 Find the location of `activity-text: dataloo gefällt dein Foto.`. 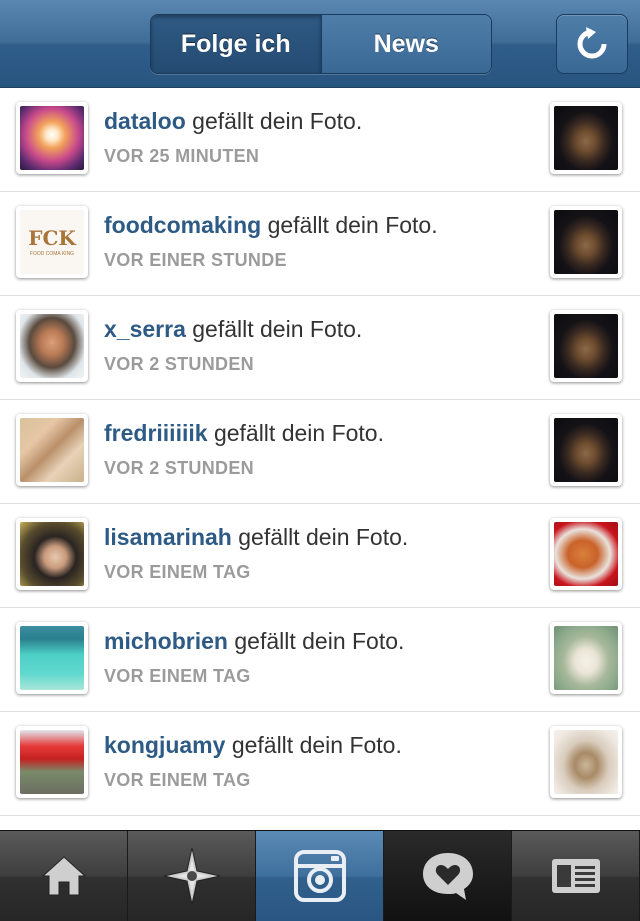

activity-text: dataloo gefällt dein Foto. is located at coordinates (233, 121).